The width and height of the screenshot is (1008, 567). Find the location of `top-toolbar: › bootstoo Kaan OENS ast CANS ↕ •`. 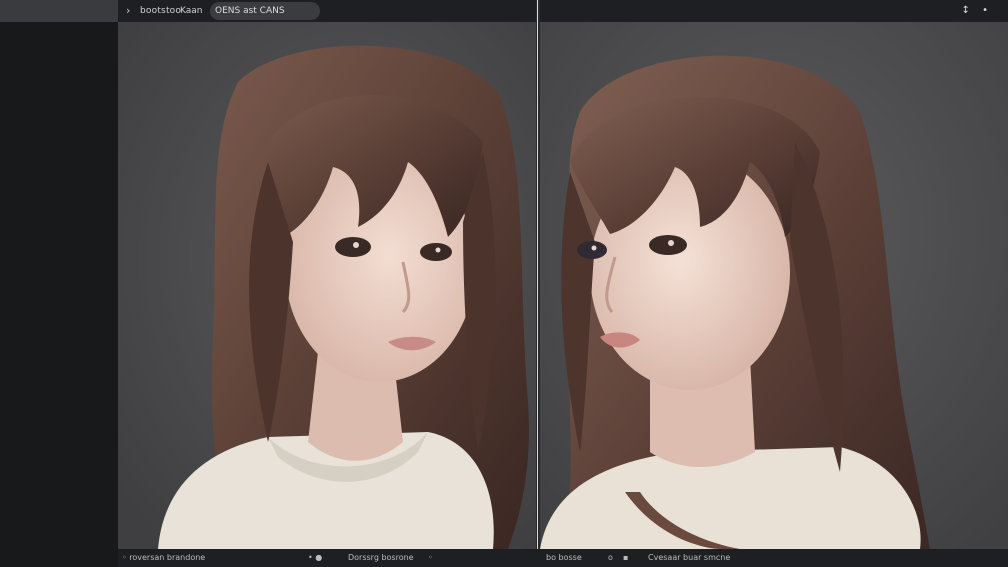

top-toolbar: › bootstoo Kaan OENS ast CANS ↕ • is located at coordinates (563, 11).